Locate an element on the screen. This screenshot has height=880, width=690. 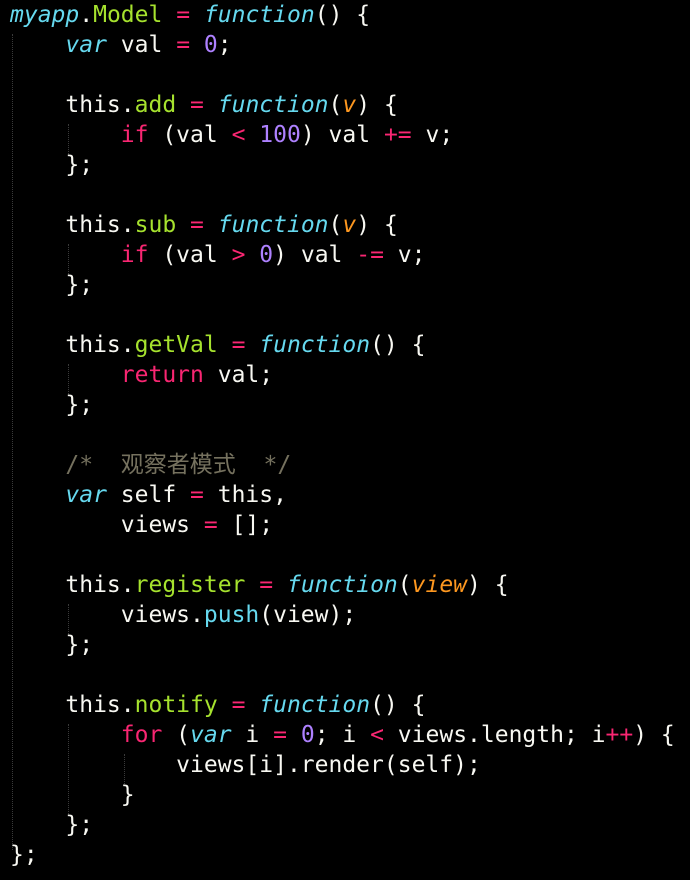
code-token: views. is located at coordinates (107, 615).